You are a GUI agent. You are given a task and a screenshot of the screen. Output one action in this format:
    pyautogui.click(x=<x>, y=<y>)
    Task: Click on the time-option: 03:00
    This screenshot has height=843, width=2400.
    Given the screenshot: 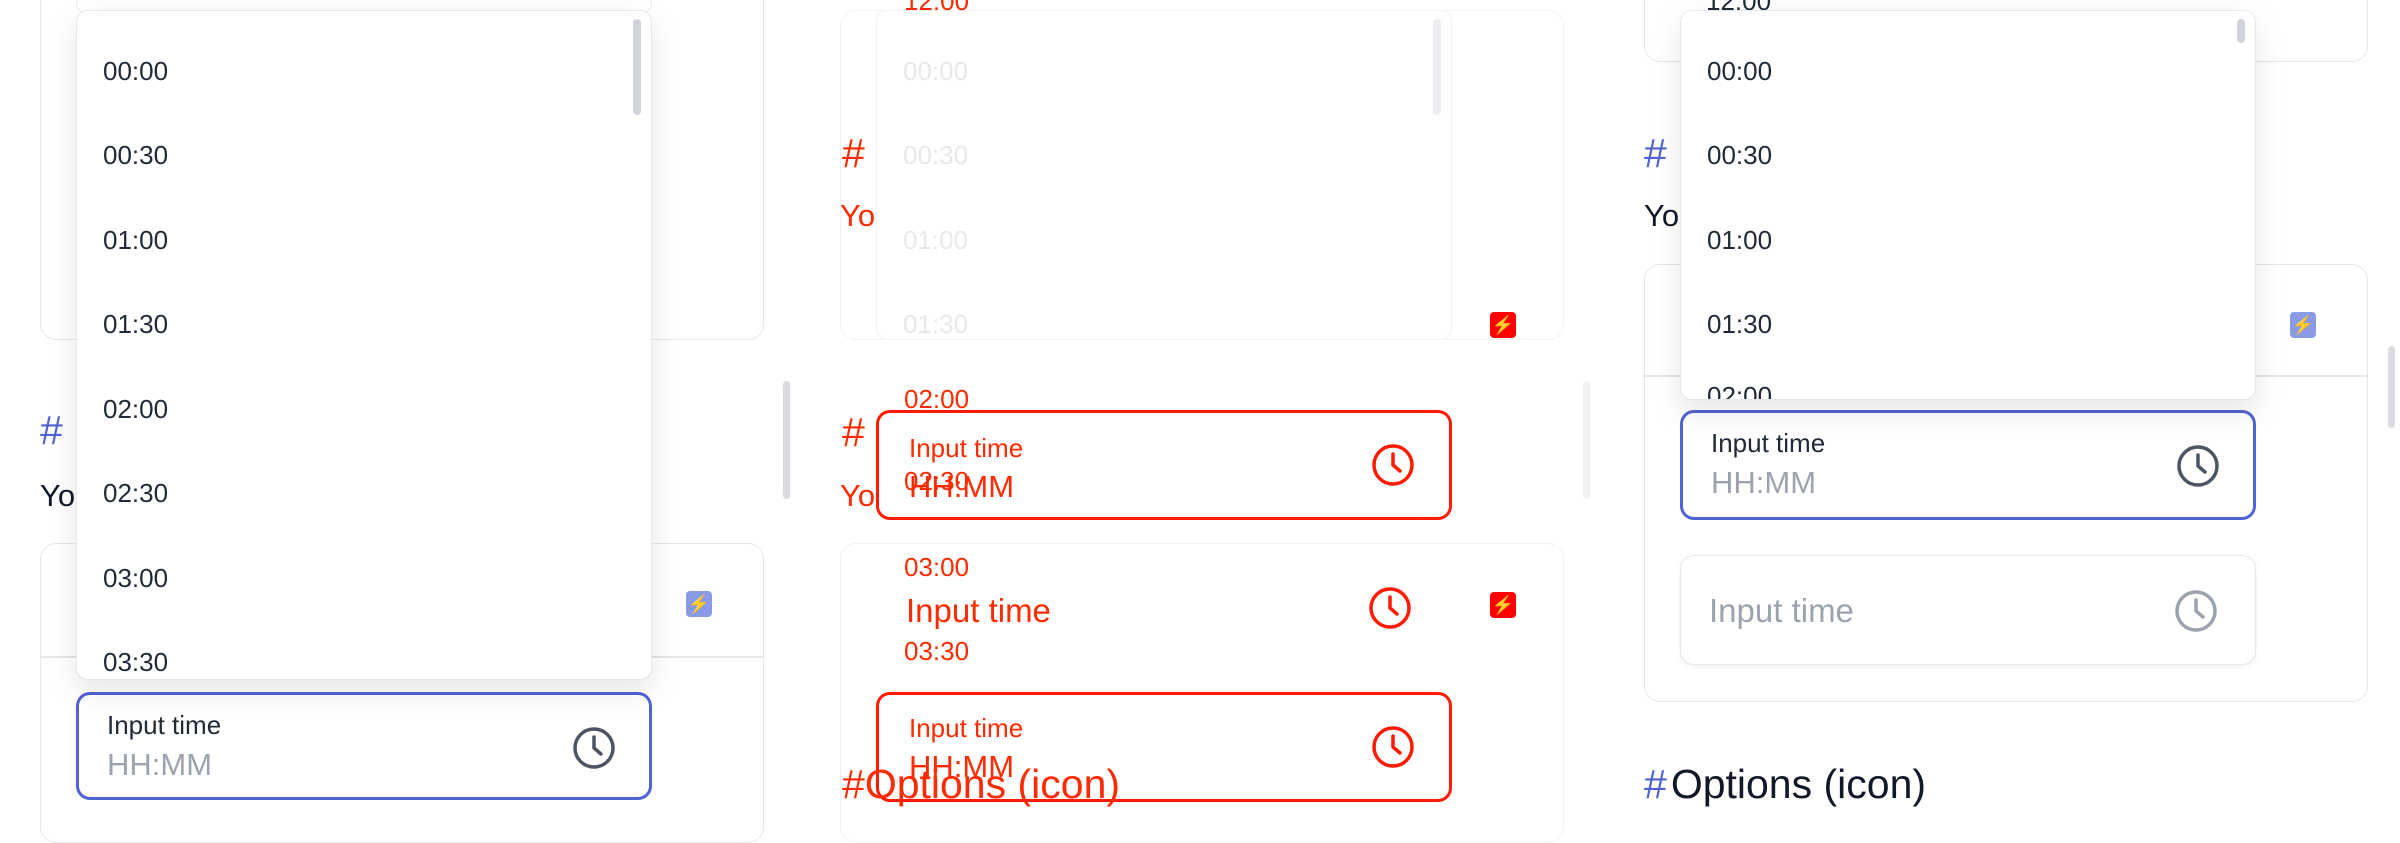 What is the action you would take?
    pyautogui.click(x=135, y=578)
    